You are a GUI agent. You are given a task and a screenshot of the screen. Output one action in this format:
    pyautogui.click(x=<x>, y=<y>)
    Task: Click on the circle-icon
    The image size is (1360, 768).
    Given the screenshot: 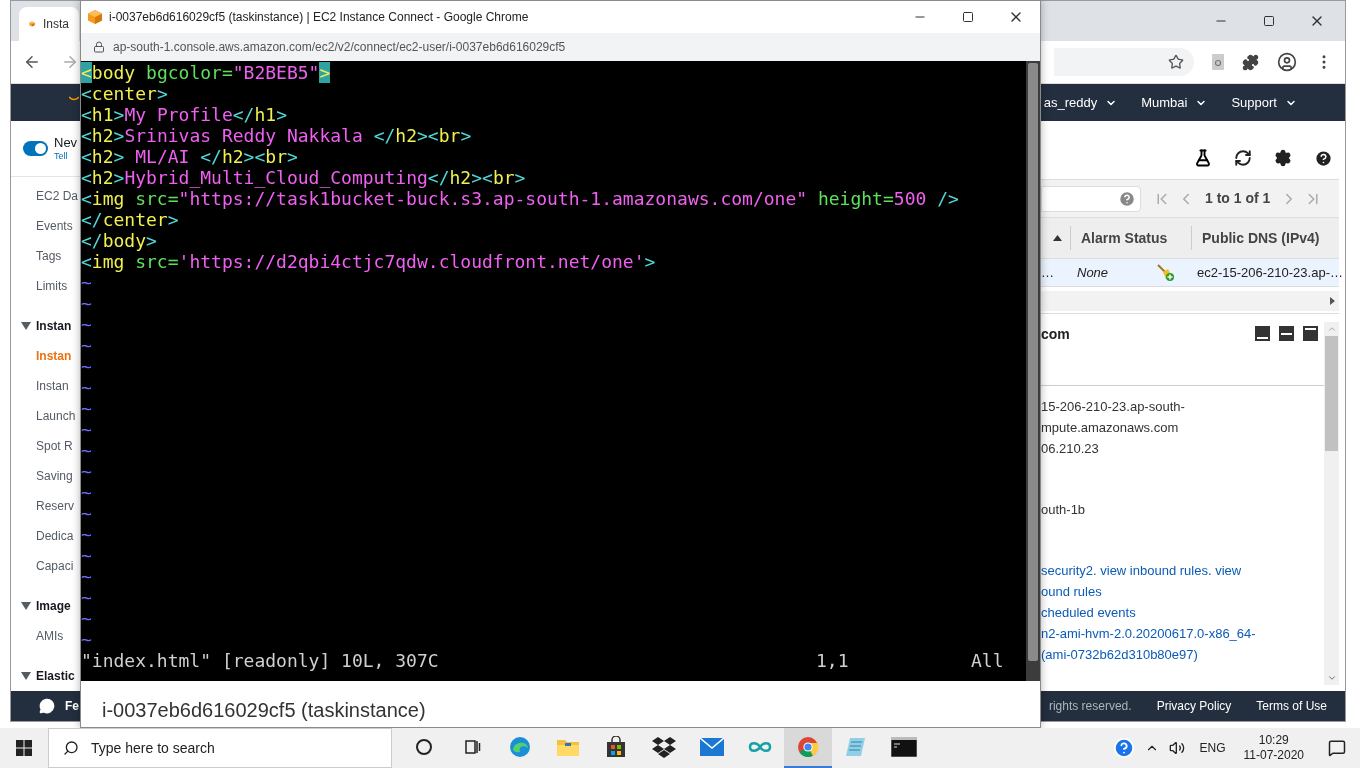 What is the action you would take?
    pyautogui.click(x=424, y=747)
    